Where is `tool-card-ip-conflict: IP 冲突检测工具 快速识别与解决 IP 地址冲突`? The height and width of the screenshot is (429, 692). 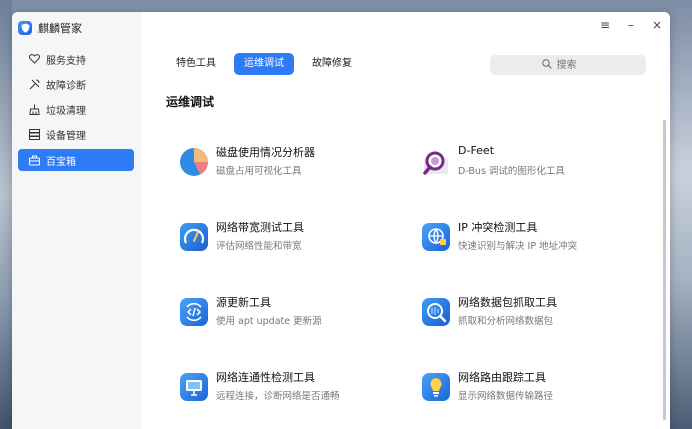 tool-card-ip-conflict: IP 冲突检测工具 快速识别与解决 IP 地址冲突 is located at coordinates (522, 239).